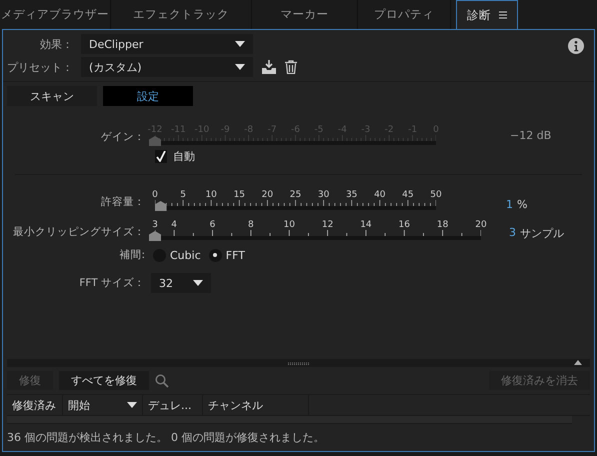 The width and height of the screenshot is (597, 456). Describe the element at coordinates (380, 195) in the screenshot. I see `scale-label: 40` at that location.